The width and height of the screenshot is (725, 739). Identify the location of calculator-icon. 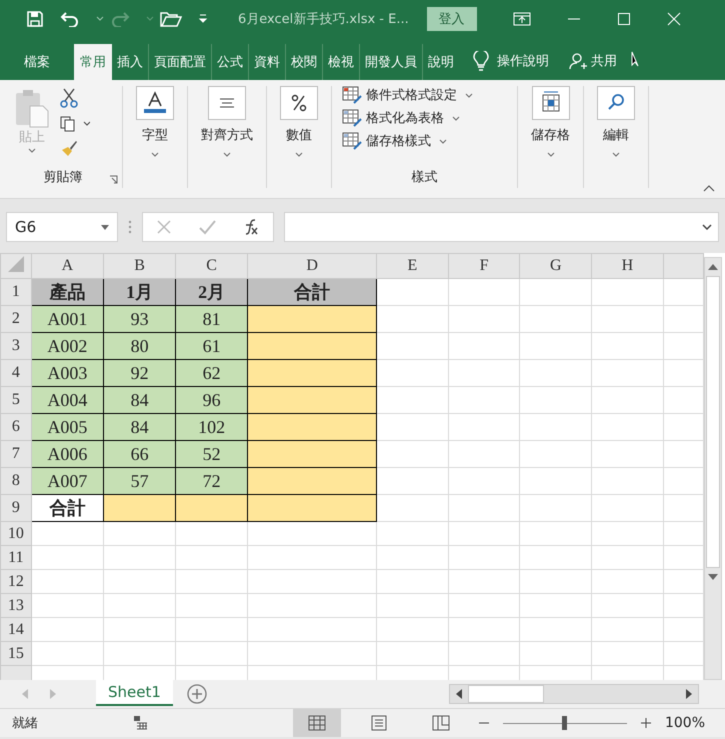
(141, 723).